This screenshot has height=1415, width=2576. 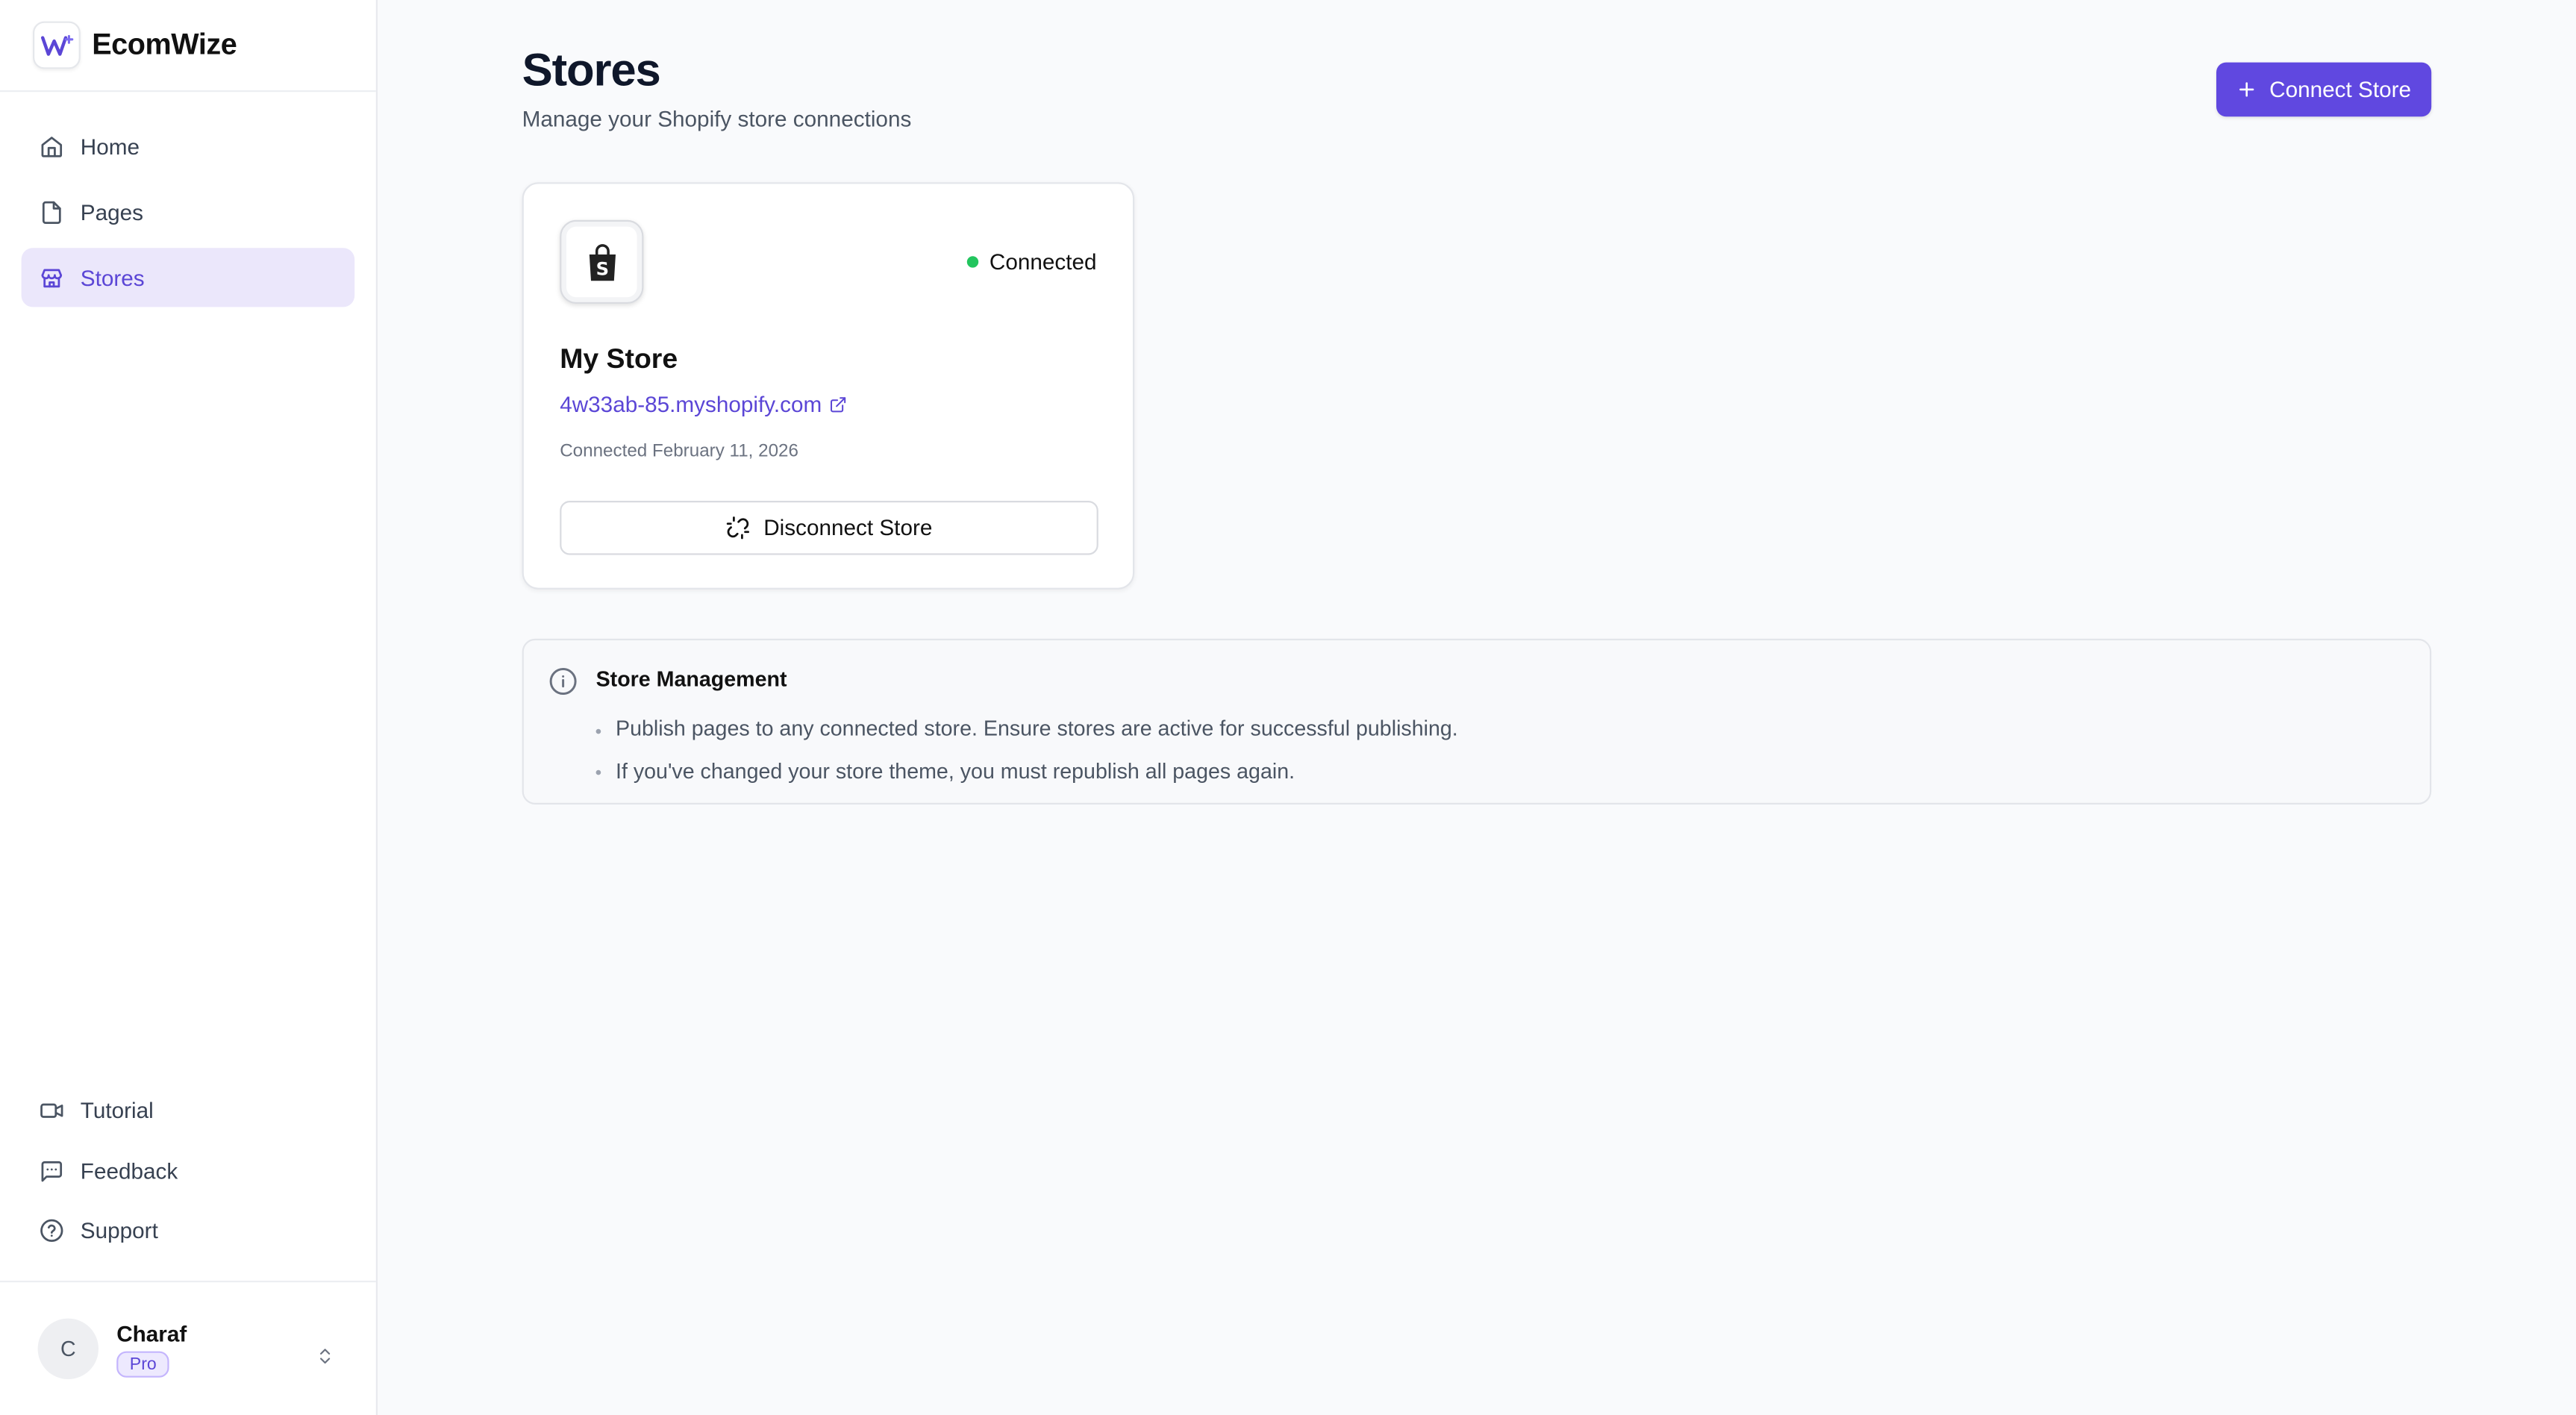 I want to click on sidebar-item-label: Tutorial, so click(x=117, y=1111).